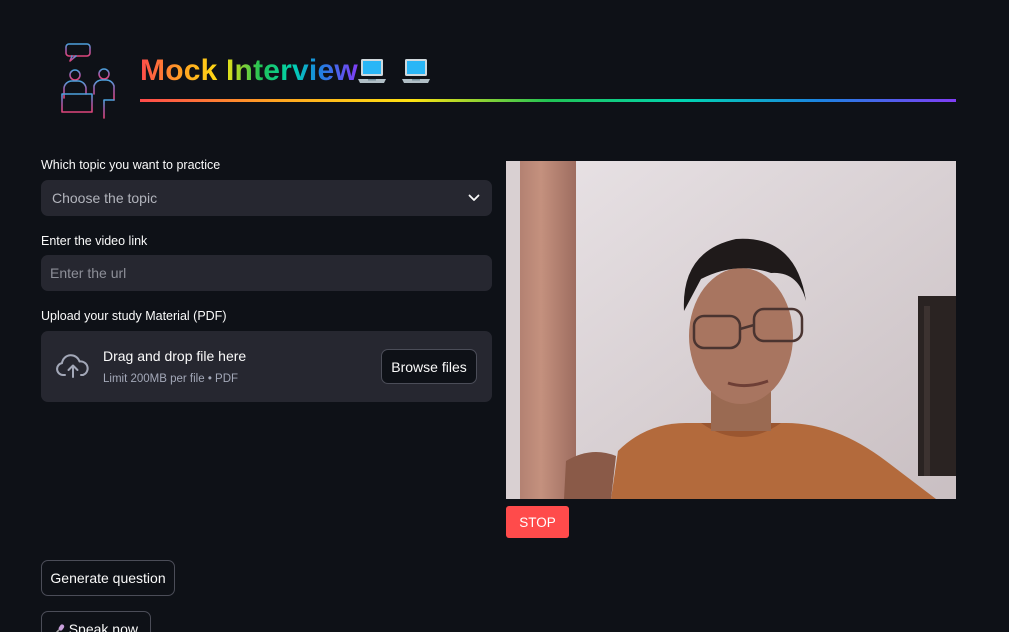 Image resolution: width=1009 pixels, height=632 pixels. What do you see at coordinates (108, 578) in the screenshot?
I see `generate-question-button: Generate question` at bounding box center [108, 578].